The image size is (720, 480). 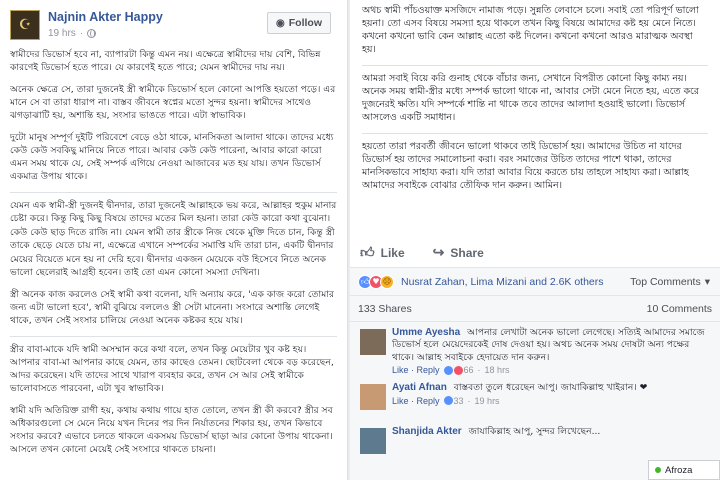 What do you see at coordinates (497, 370) in the screenshot?
I see `comment-age: 18 hrs` at bounding box center [497, 370].